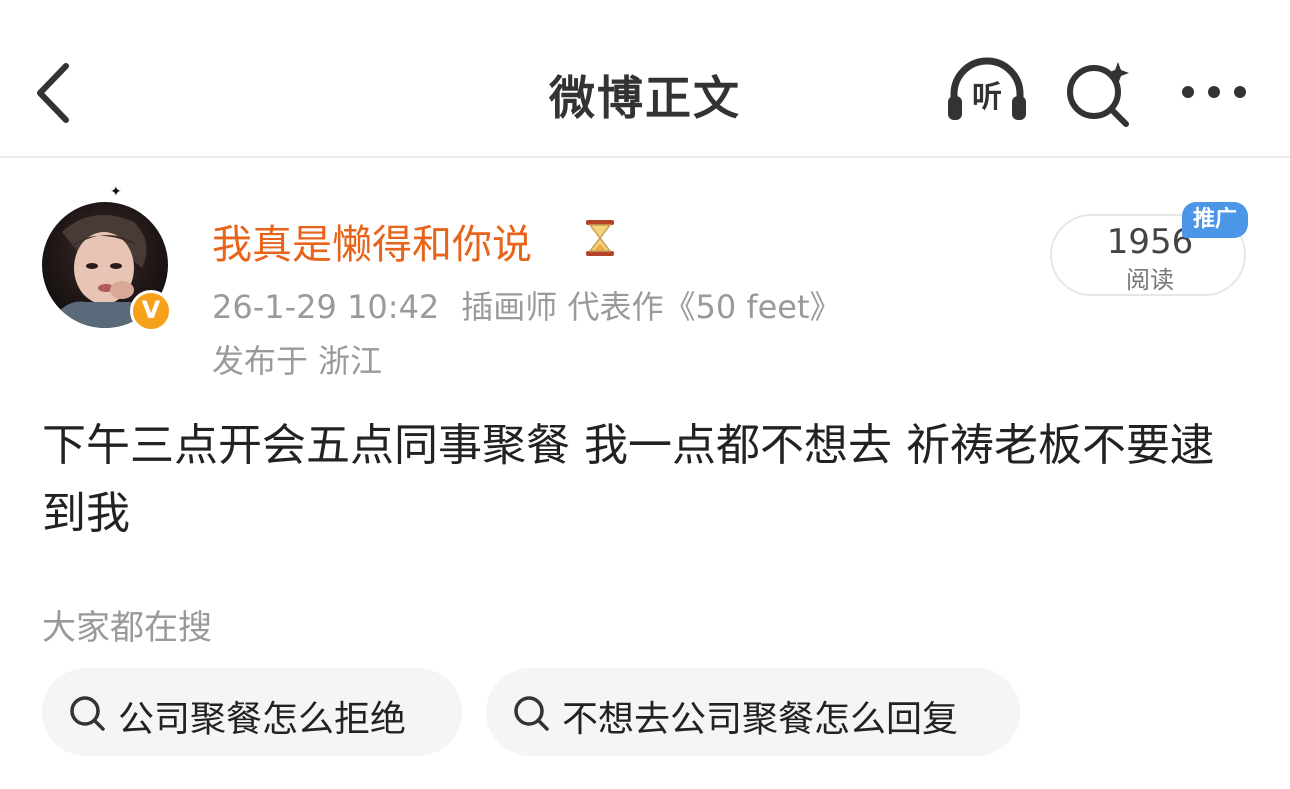  I want to click on read-label: 阅读, so click(1150, 280).